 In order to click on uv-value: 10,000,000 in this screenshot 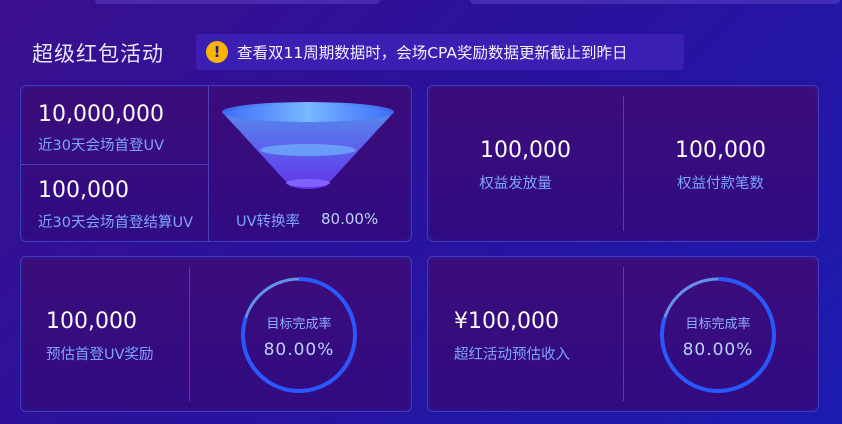, I will do `click(101, 114)`.